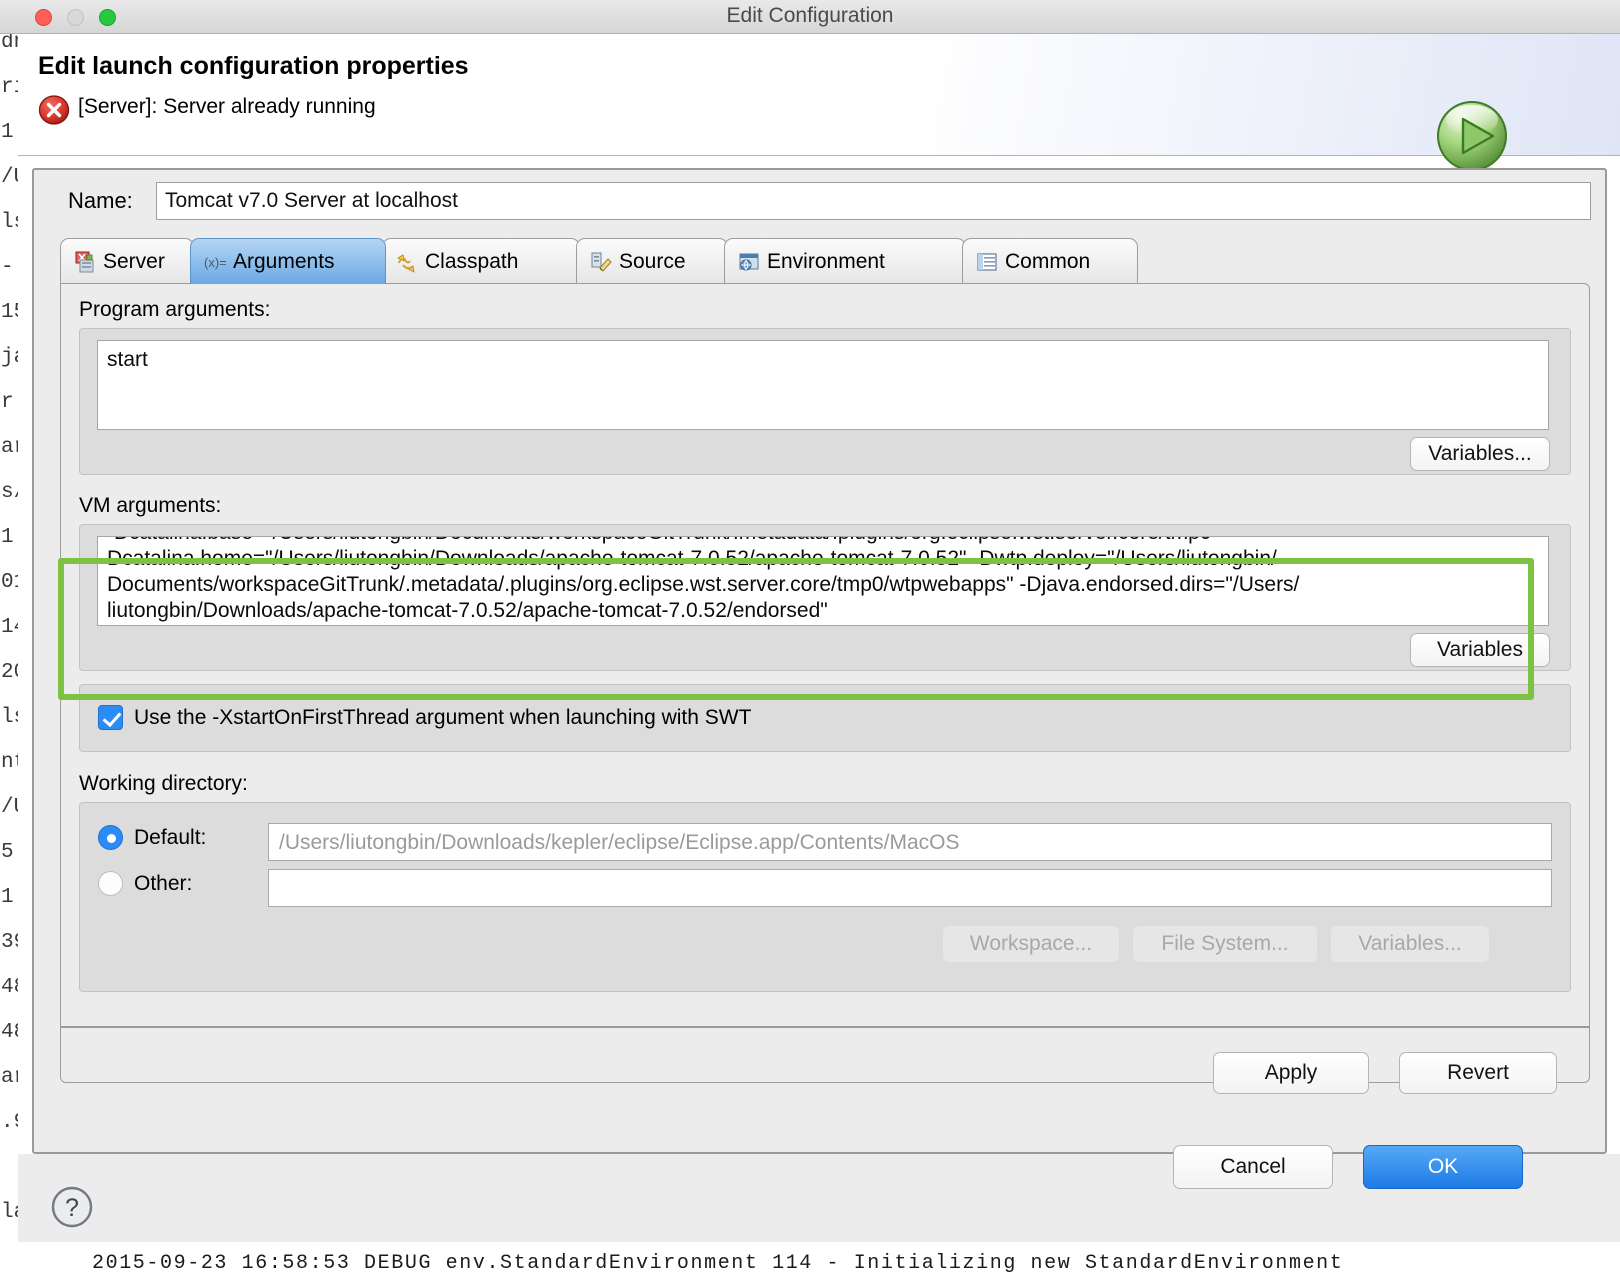 Image resolution: width=1620 pixels, height=1278 pixels. What do you see at coordinates (987, 262) in the screenshot?
I see `common-icon` at bounding box center [987, 262].